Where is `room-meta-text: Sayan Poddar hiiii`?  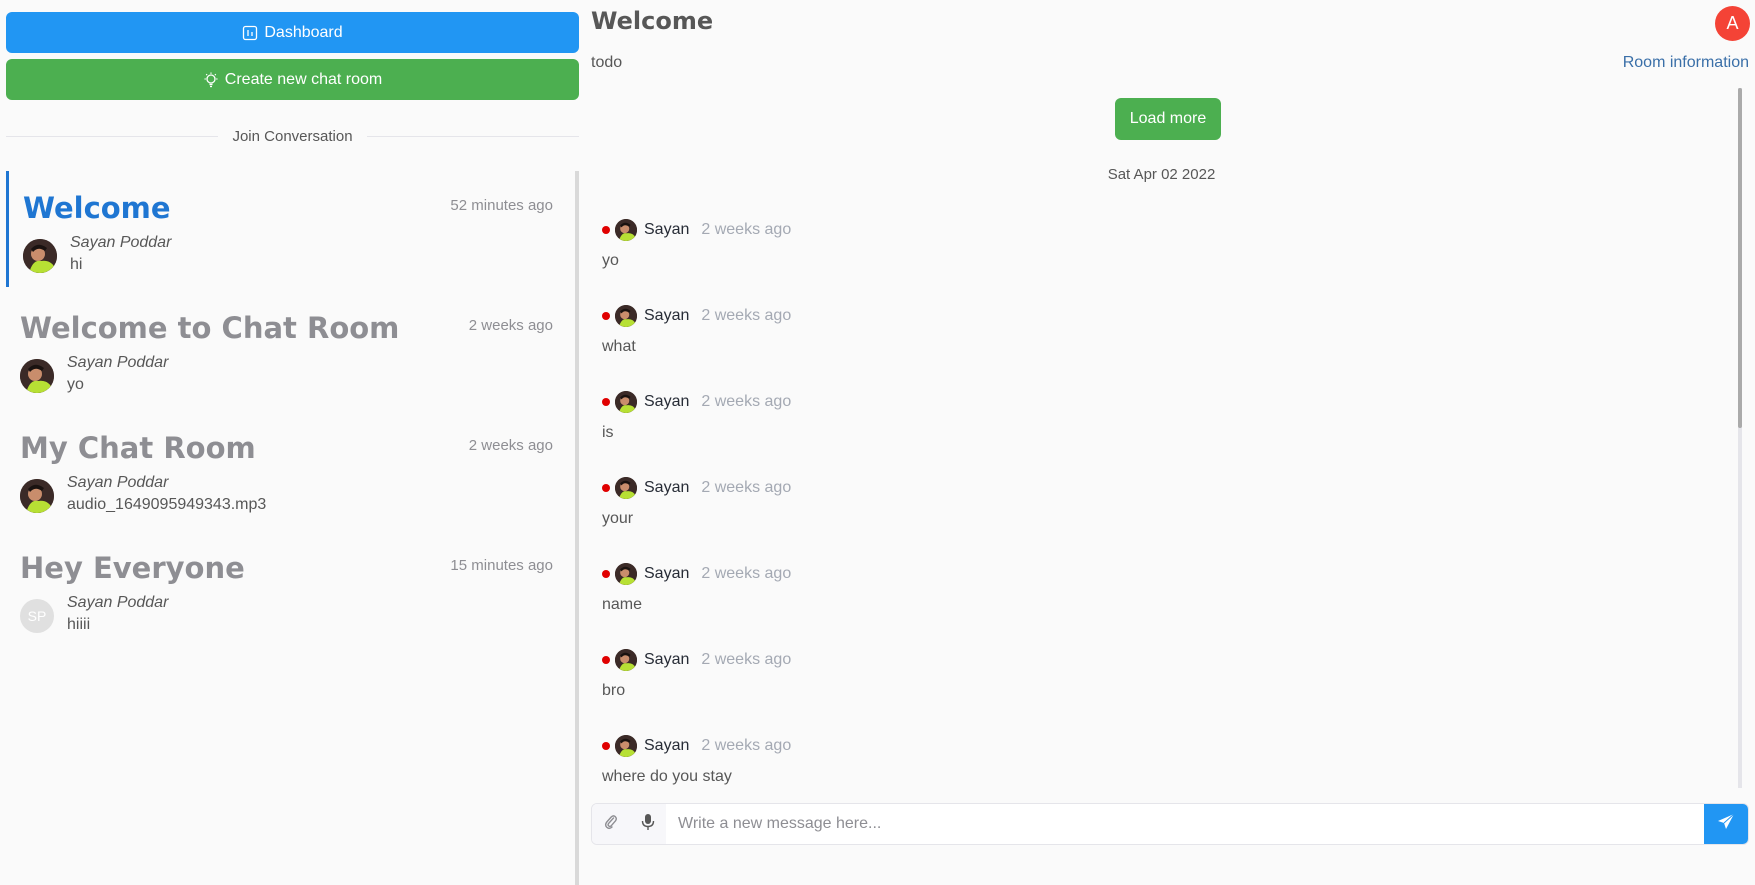 room-meta-text: Sayan Poddar hiiii is located at coordinates (117, 615).